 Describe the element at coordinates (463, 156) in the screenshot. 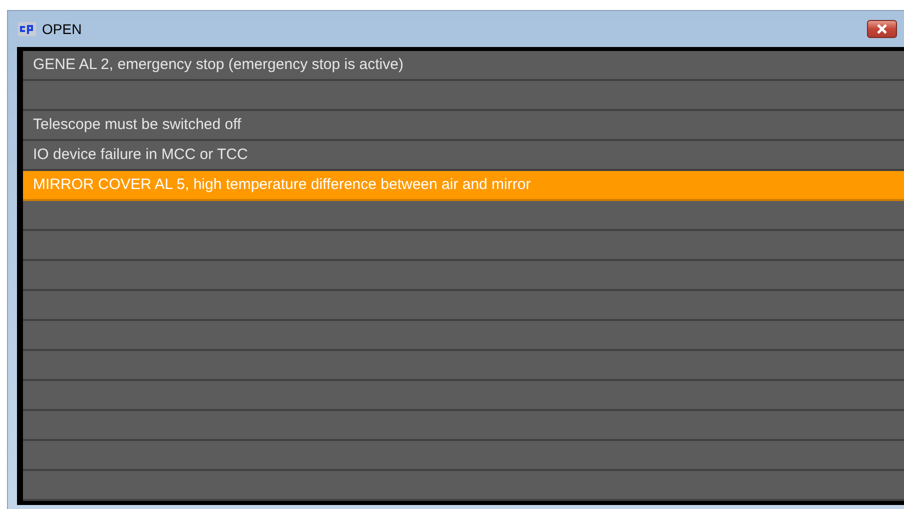

I see `list-row: IO device failure in MCC or TCC` at that location.